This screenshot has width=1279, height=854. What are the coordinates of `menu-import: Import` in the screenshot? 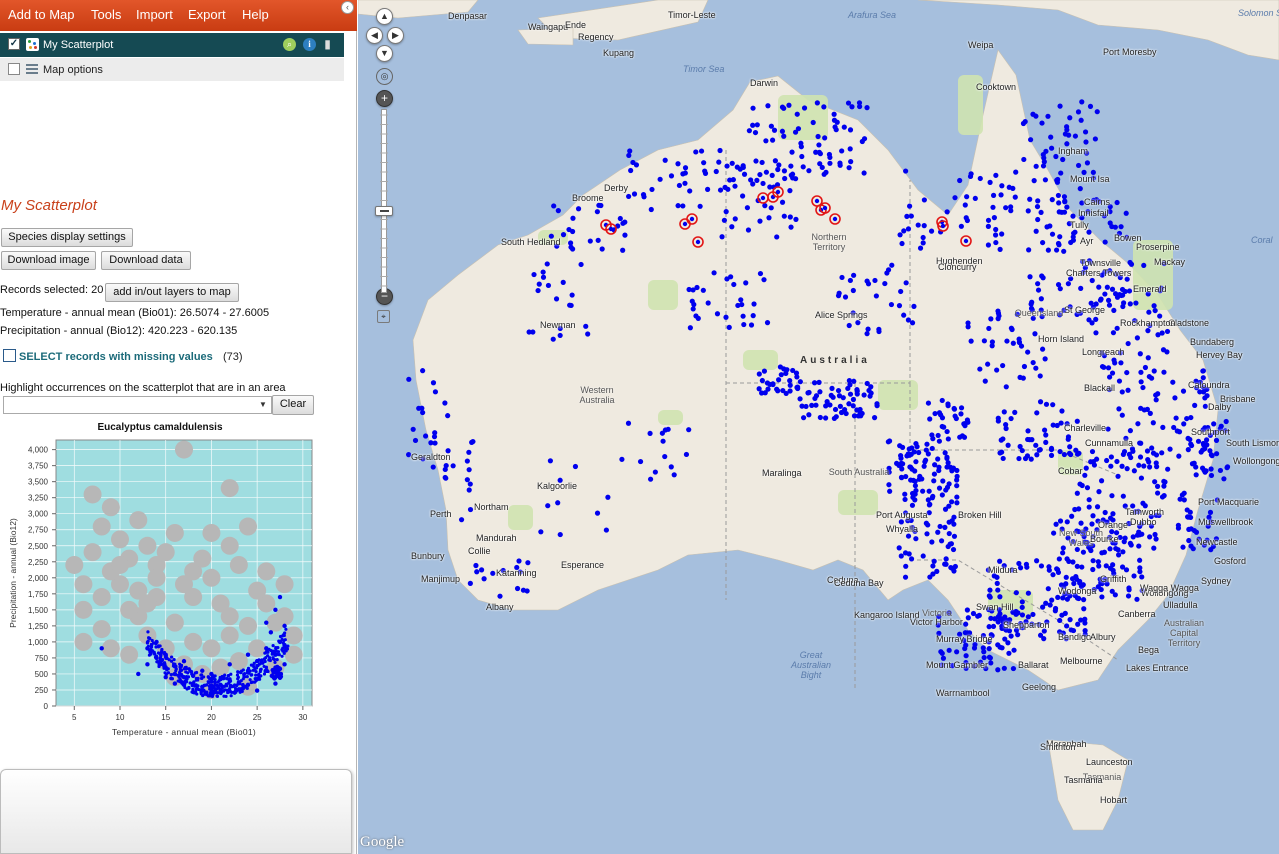 It's located at (154, 14).